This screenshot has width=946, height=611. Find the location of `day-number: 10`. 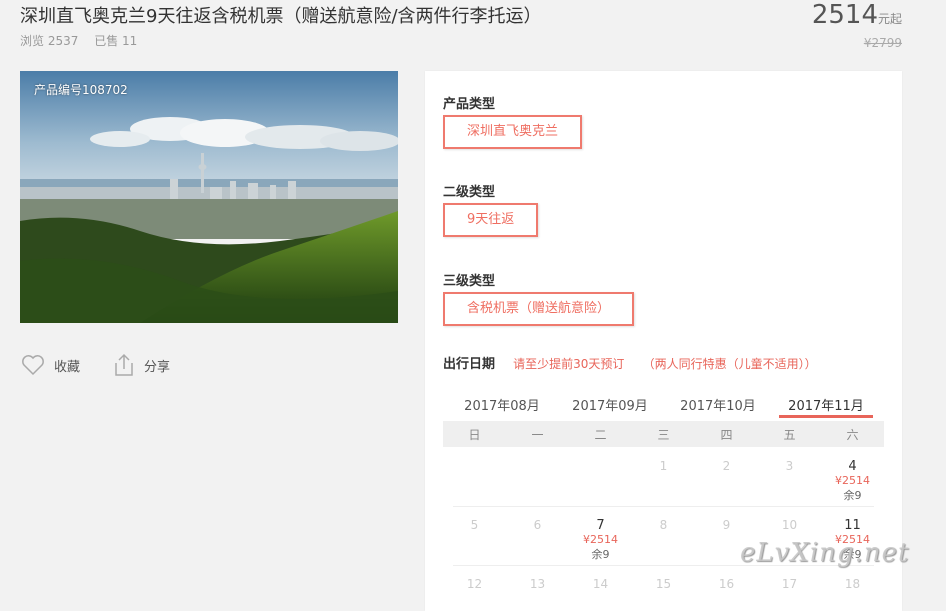

day-number: 10 is located at coordinates (789, 525).